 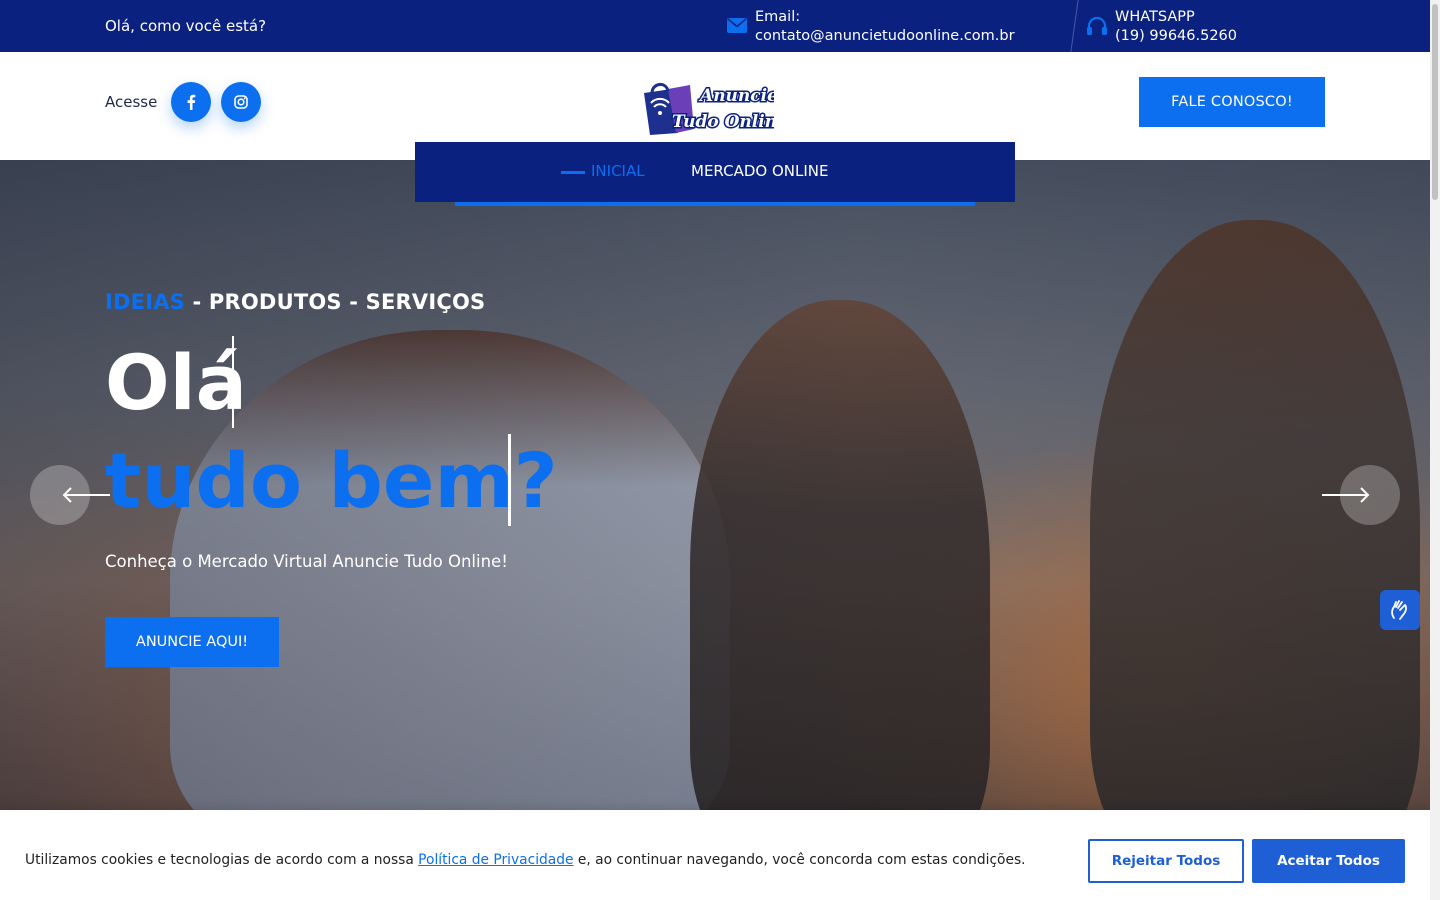 I want to click on facebook-button, so click(x=191, y=102).